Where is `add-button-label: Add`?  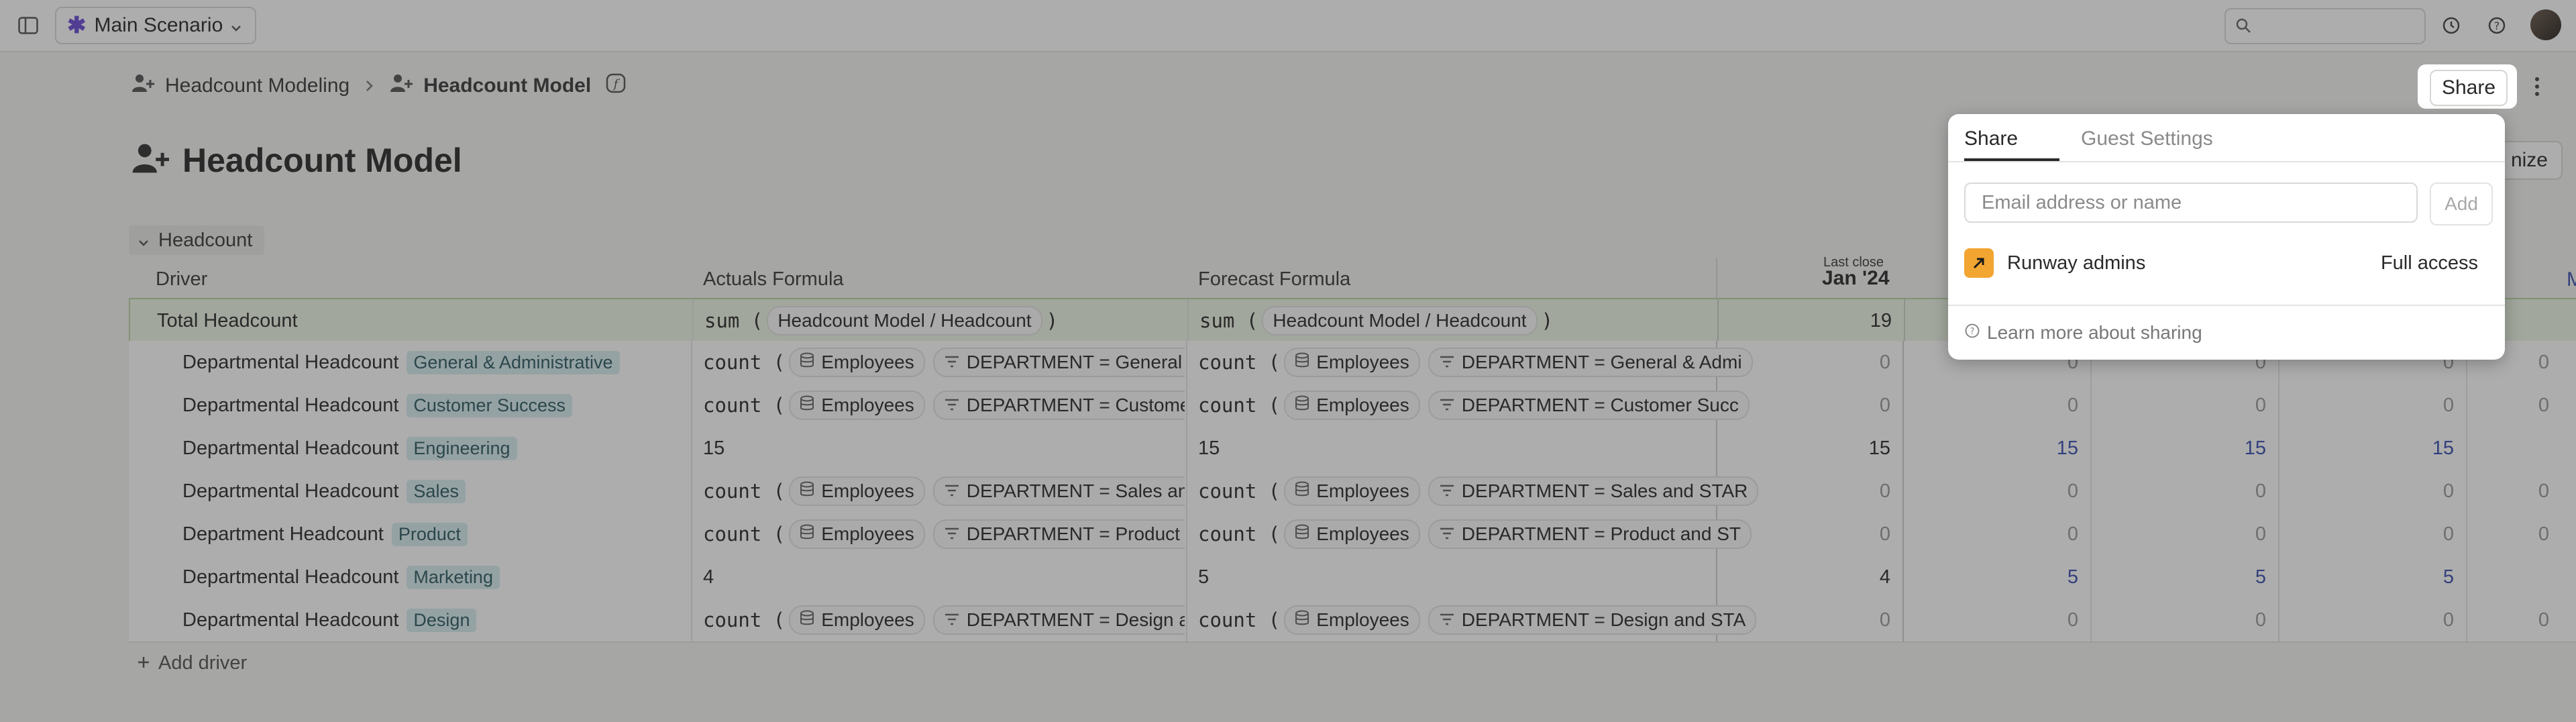
add-button-label: Add is located at coordinates (2461, 203).